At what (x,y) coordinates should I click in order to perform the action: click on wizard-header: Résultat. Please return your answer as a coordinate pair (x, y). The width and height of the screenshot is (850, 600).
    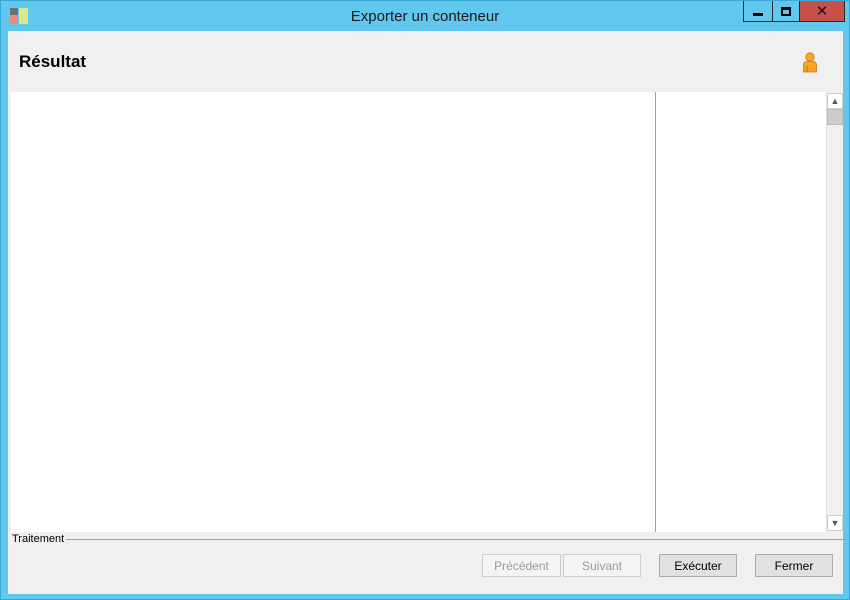
    Looking at the image, I should click on (425, 61).